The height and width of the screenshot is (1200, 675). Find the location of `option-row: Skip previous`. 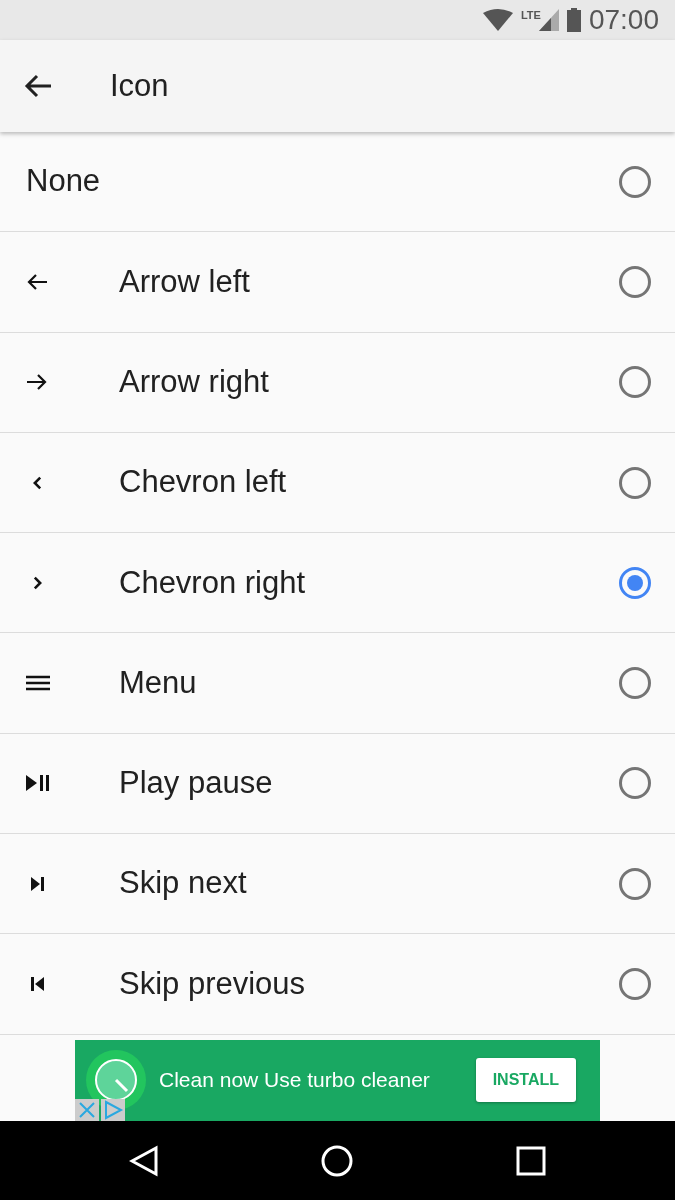

option-row: Skip previous is located at coordinates (337, 984).